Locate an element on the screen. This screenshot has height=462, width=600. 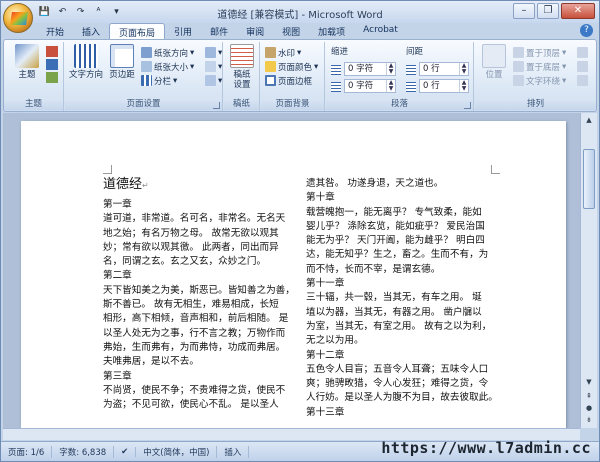
paragraph-dialog-launcher is located at coordinates (467, 105).